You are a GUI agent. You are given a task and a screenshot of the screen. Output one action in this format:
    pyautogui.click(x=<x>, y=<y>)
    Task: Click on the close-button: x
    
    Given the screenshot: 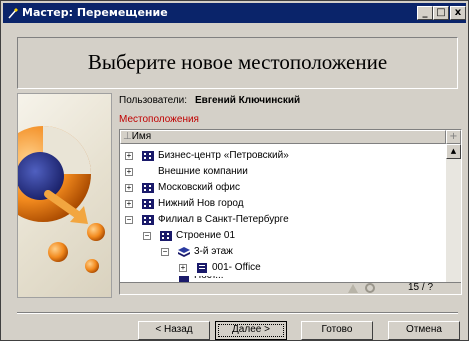 What is the action you would take?
    pyautogui.click(x=458, y=13)
    